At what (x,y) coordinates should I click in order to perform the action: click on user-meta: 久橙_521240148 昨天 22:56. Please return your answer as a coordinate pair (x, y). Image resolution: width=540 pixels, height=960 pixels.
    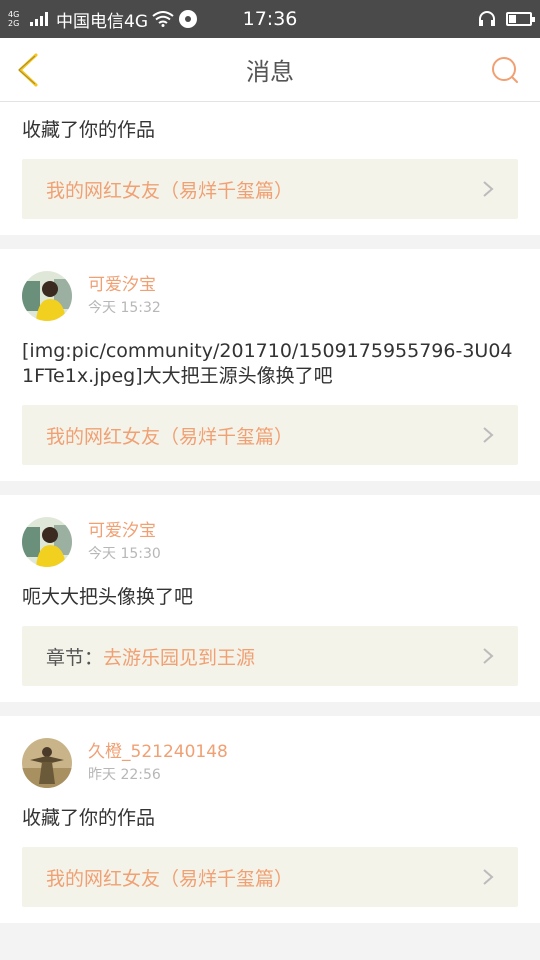
    Looking at the image, I should click on (158, 763).